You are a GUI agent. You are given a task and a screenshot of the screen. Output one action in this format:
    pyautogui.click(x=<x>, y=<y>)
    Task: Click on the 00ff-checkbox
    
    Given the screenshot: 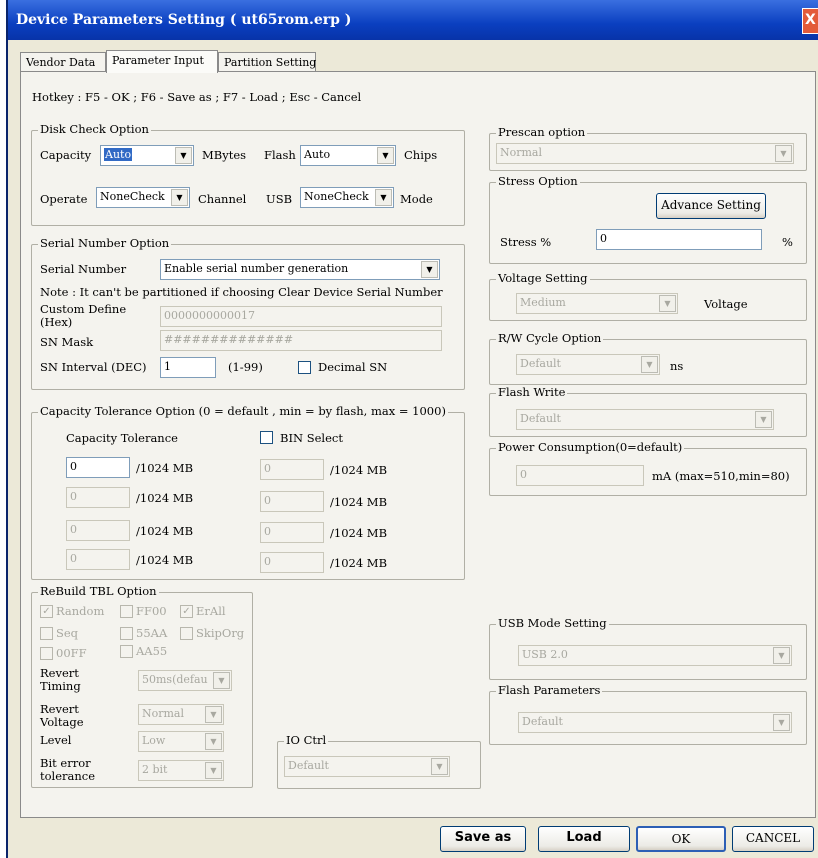 What is the action you would take?
    pyautogui.click(x=46, y=653)
    